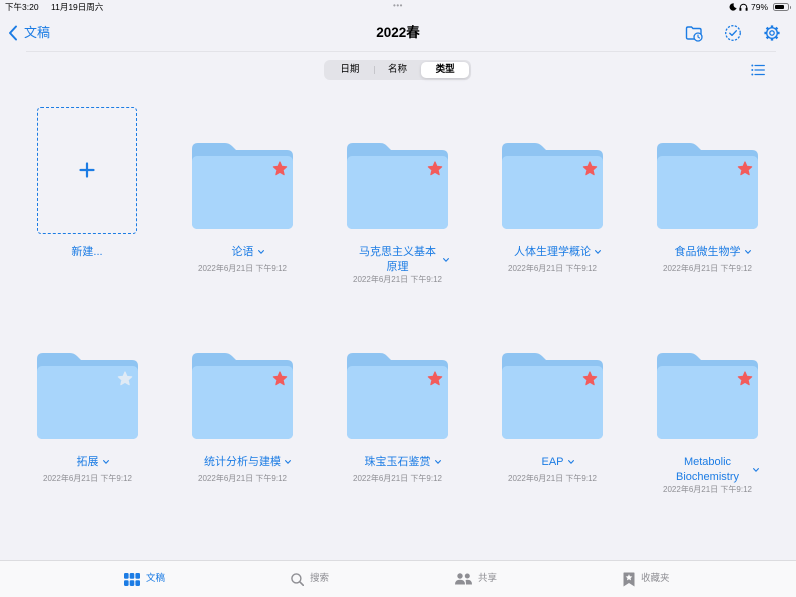 The height and width of the screenshot is (597, 796). I want to click on new-document-button, so click(87, 170).